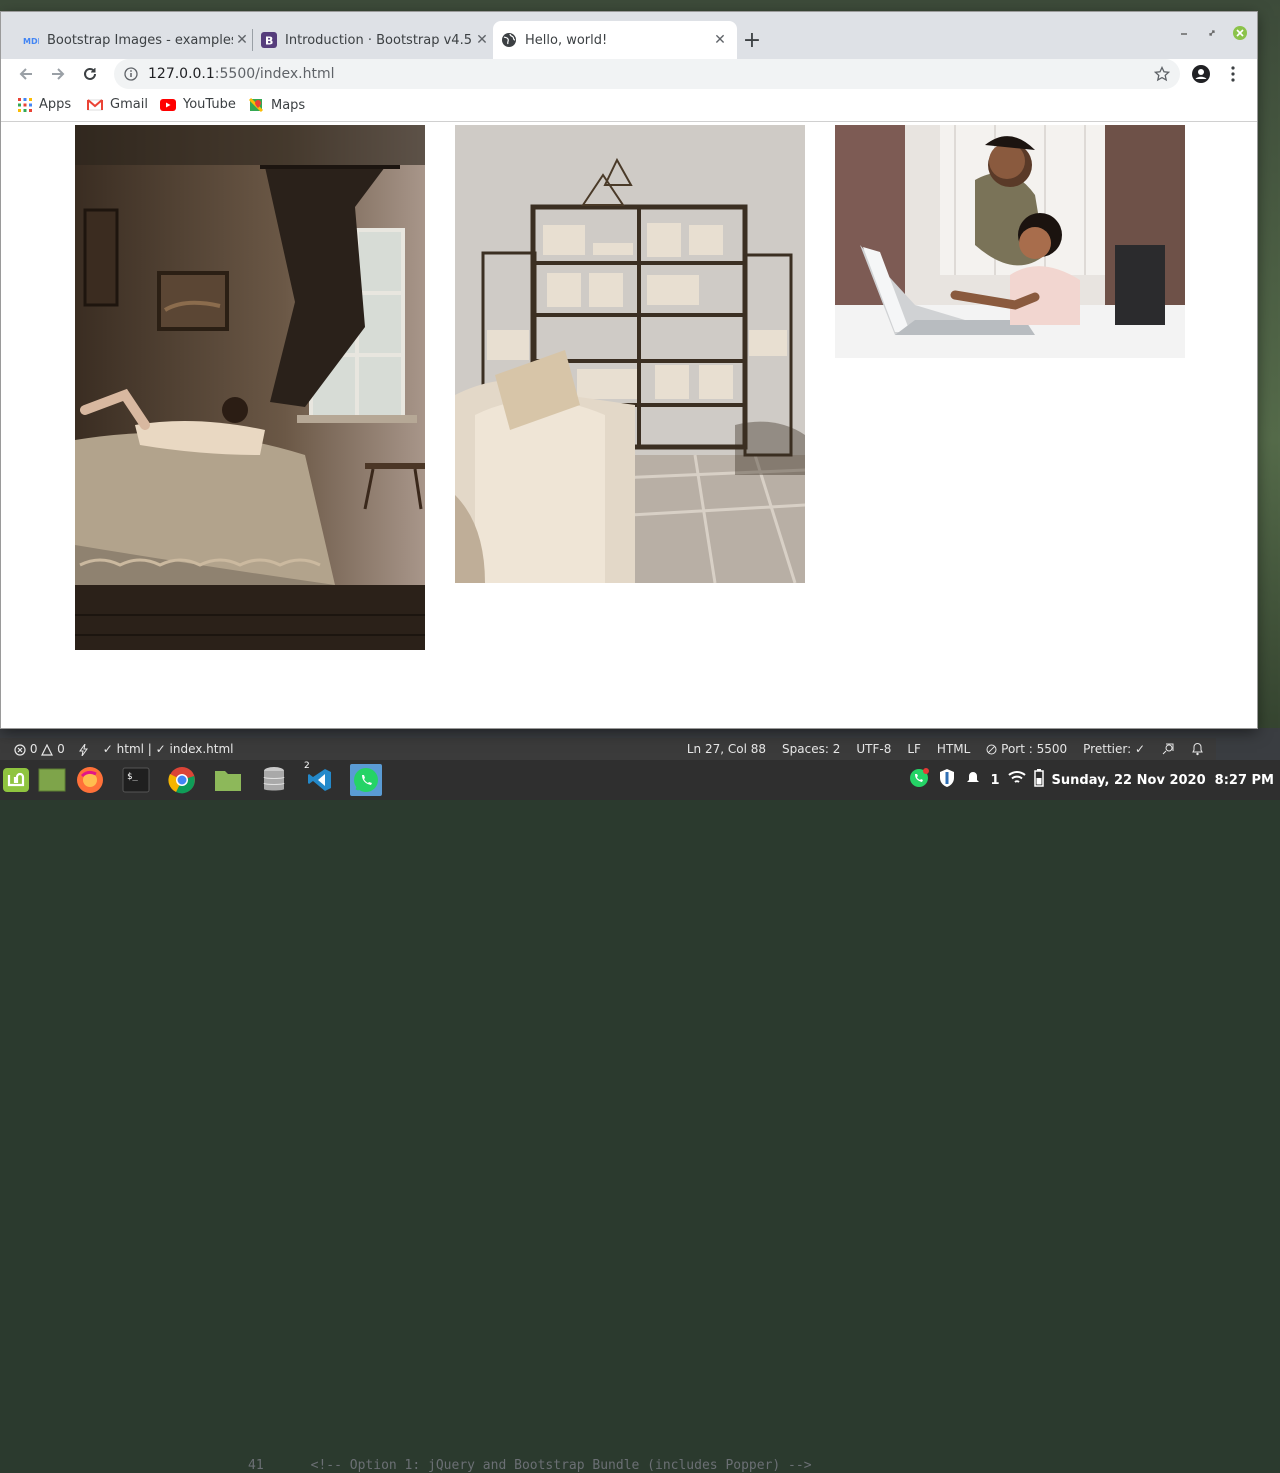 This screenshot has width=1280, height=1473. Describe the element at coordinates (1184, 33) in the screenshot. I see `minimize-icon` at that location.